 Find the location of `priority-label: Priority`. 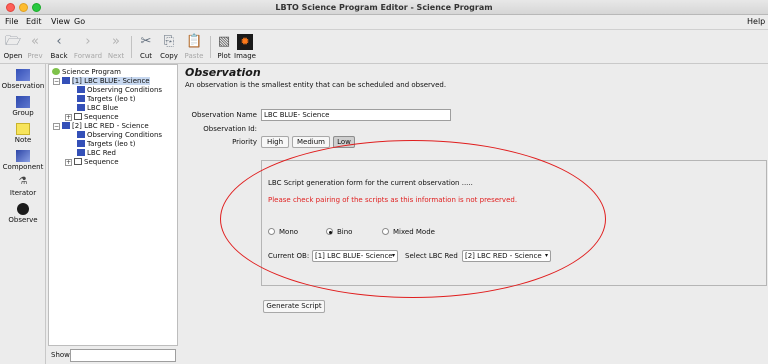

priority-label: Priority is located at coordinates (244, 142).